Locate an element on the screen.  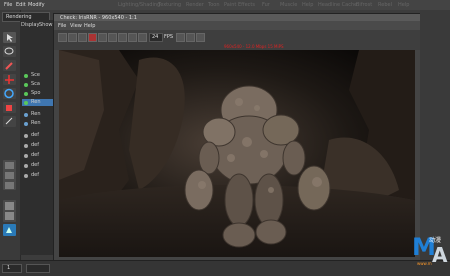
menu-muscle: Muscle is located at coordinates (288, 5).